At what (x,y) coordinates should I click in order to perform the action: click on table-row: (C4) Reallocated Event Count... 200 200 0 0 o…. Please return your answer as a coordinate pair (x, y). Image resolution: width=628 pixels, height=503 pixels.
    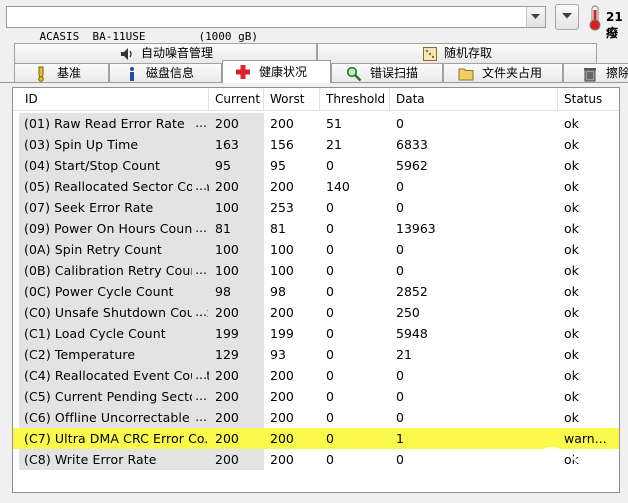
    Looking at the image, I should click on (316, 375).